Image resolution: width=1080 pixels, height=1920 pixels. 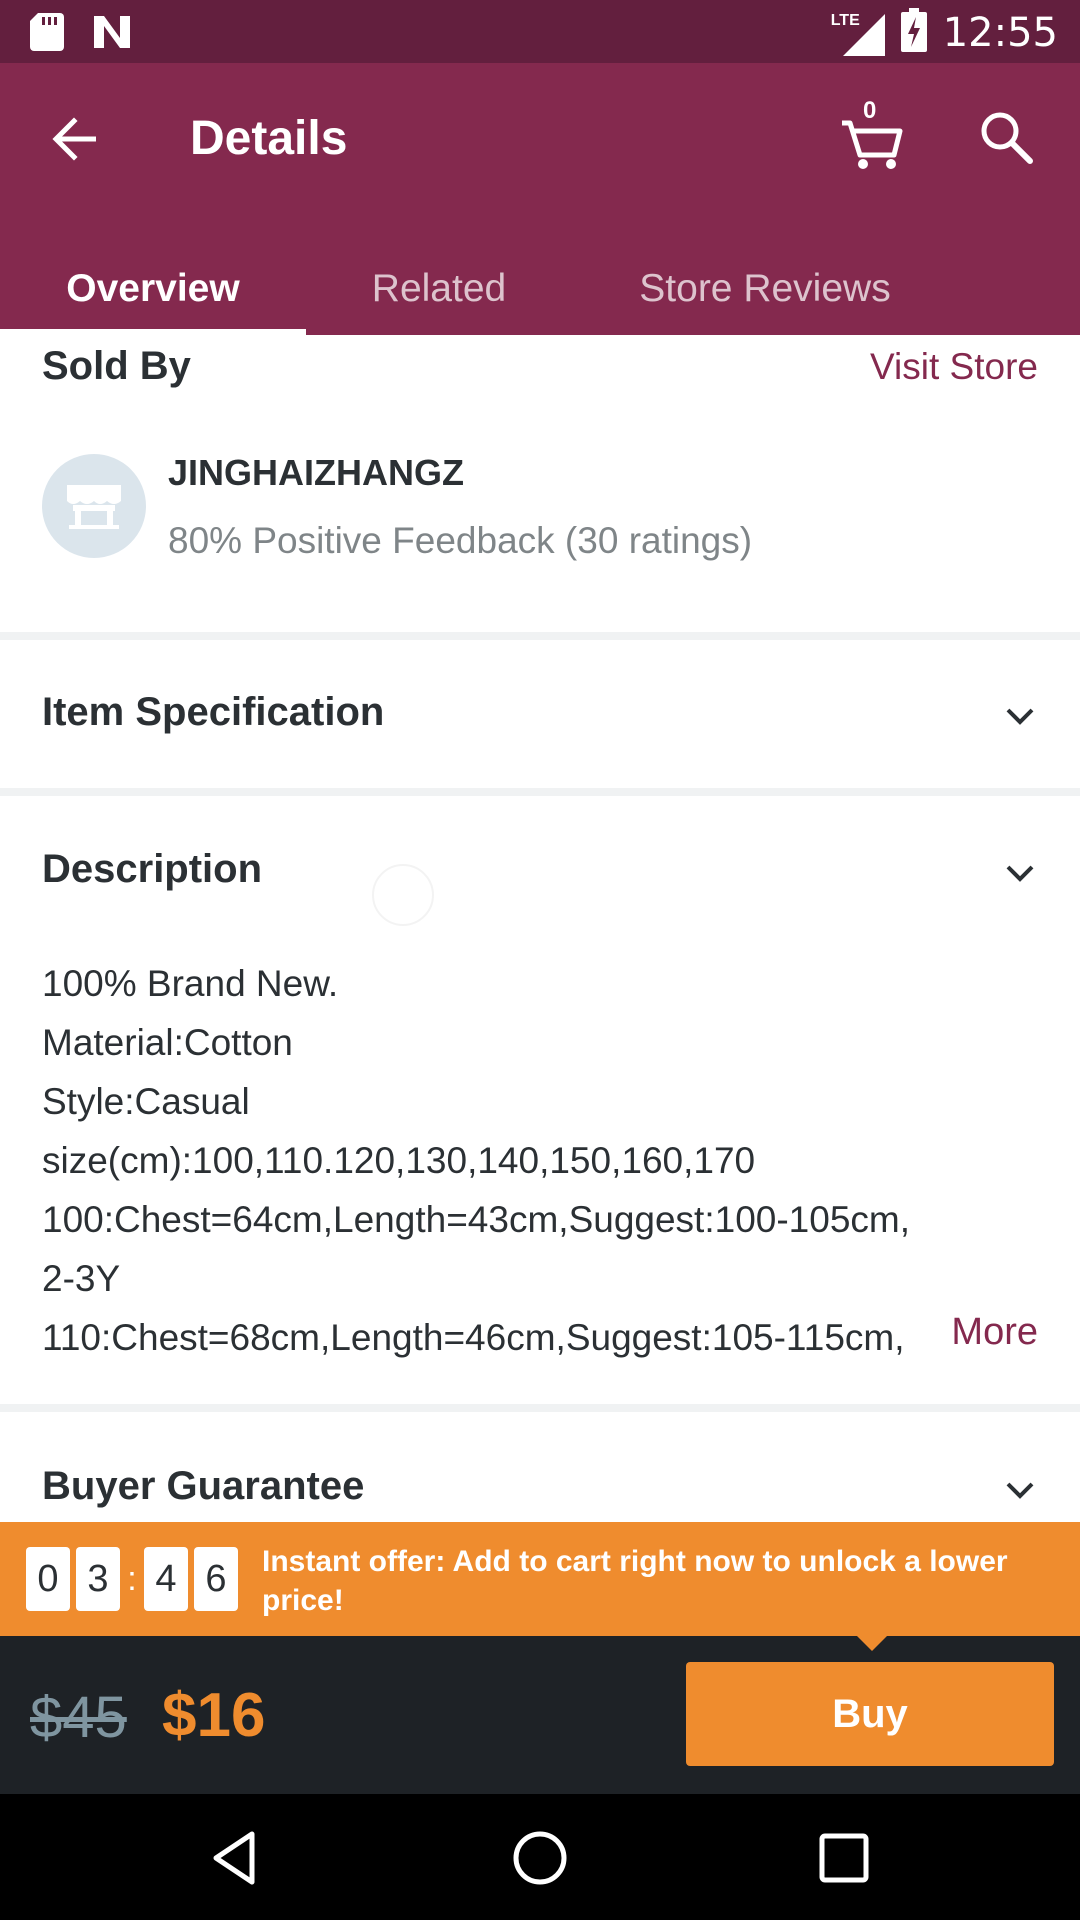 I want to click on description-line: size(cm):100,110.120,130,140,150,160,170, so click(x=399, y=1160).